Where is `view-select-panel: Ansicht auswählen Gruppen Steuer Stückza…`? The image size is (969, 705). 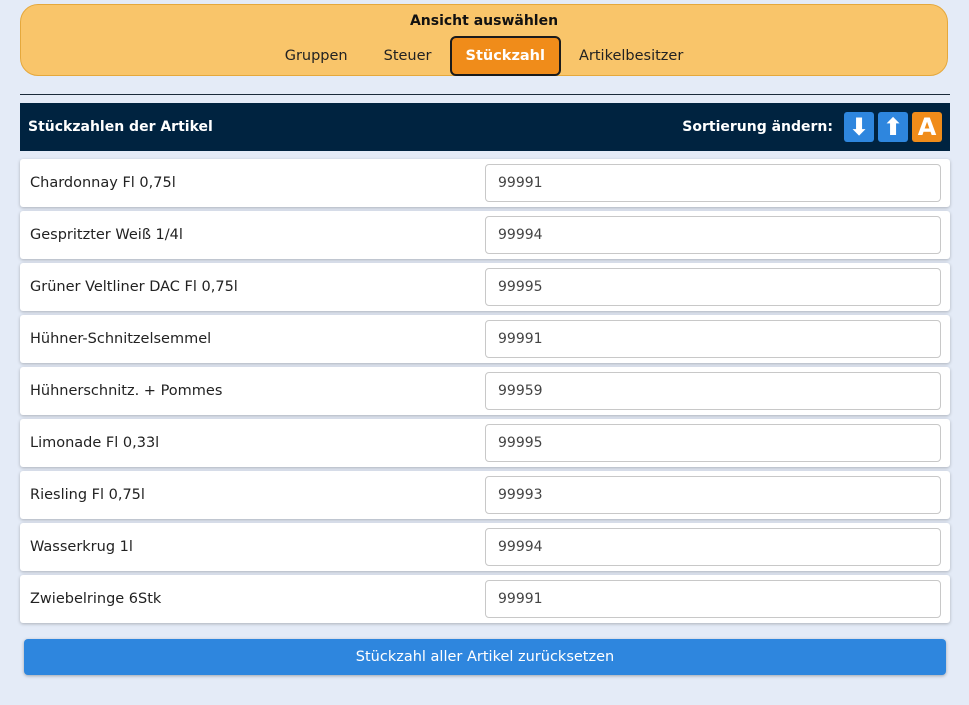
view-select-panel: Ansicht auswählen Gruppen Steuer Stückza… is located at coordinates (484, 40).